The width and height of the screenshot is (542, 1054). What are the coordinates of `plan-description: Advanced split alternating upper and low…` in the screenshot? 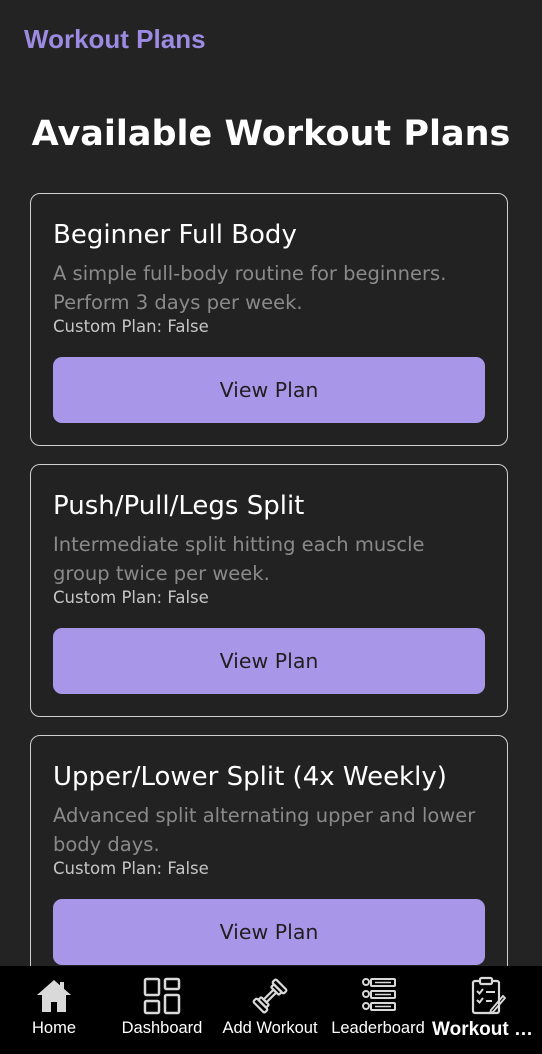 It's located at (264, 830).